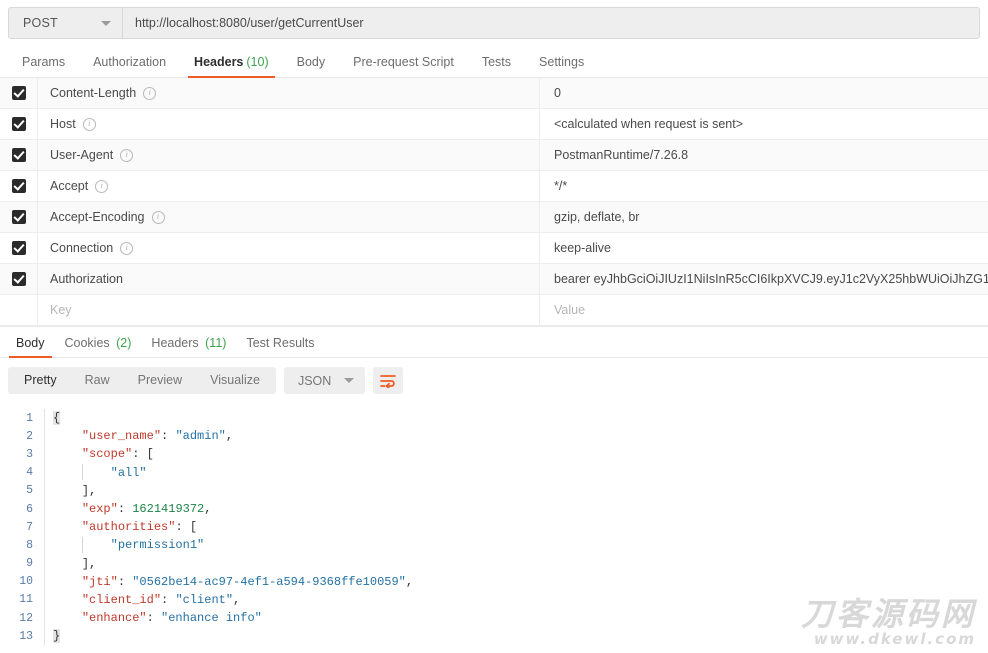  What do you see at coordinates (97, 380) in the screenshot?
I see `view-mode-raw: Raw` at bounding box center [97, 380].